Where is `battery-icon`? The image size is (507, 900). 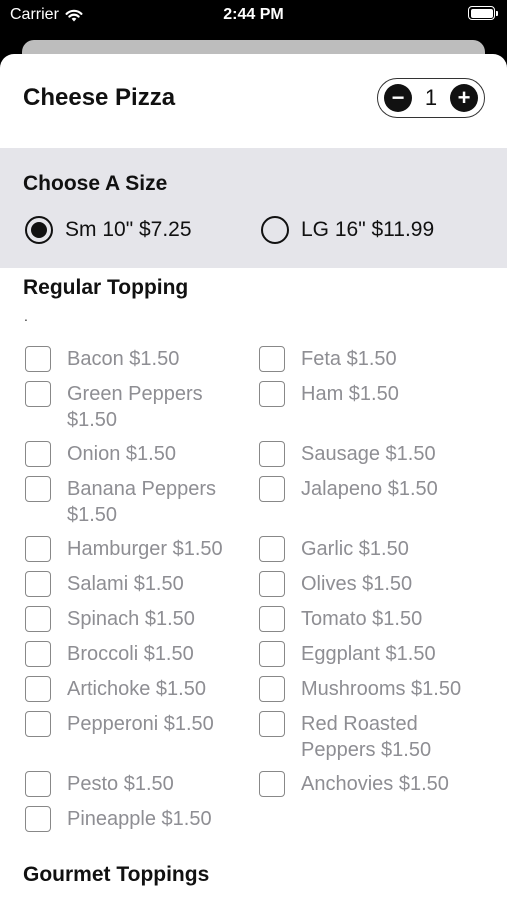 battery-icon is located at coordinates (483, 13).